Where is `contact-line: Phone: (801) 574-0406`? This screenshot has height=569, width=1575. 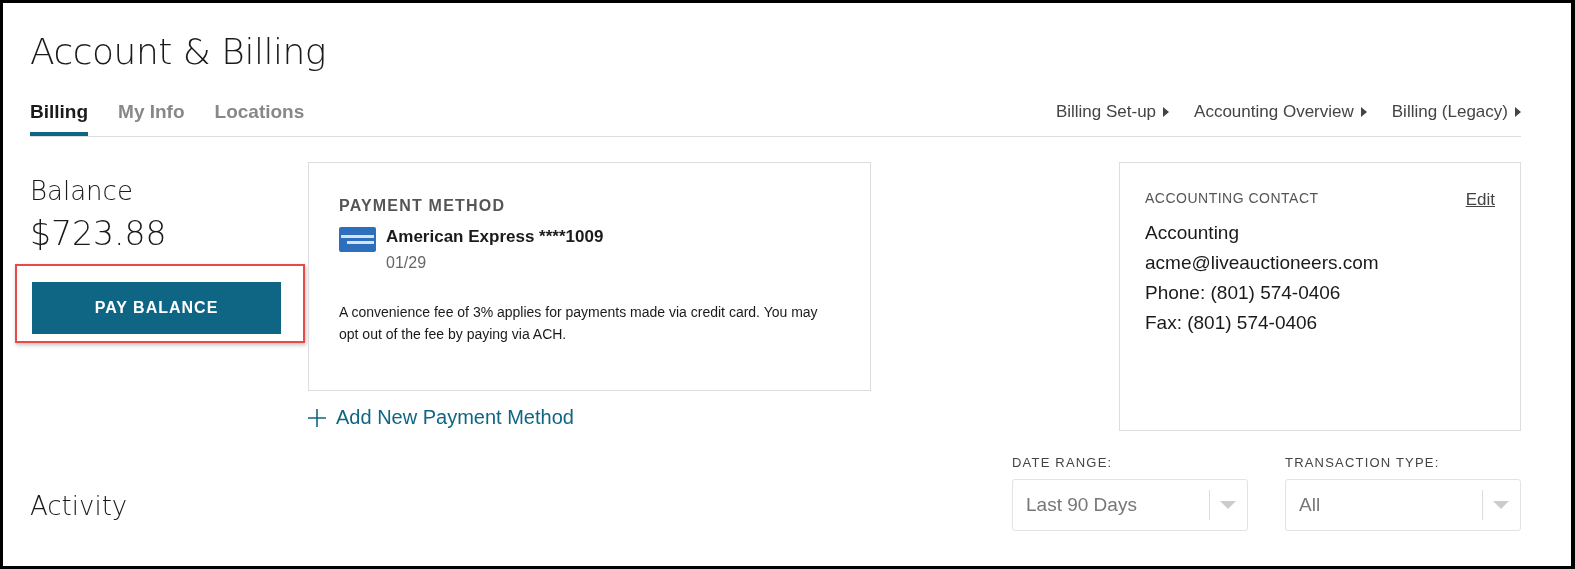
contact-line: Phone: (801) 574-0406 is located at coordinates (1243, 293).